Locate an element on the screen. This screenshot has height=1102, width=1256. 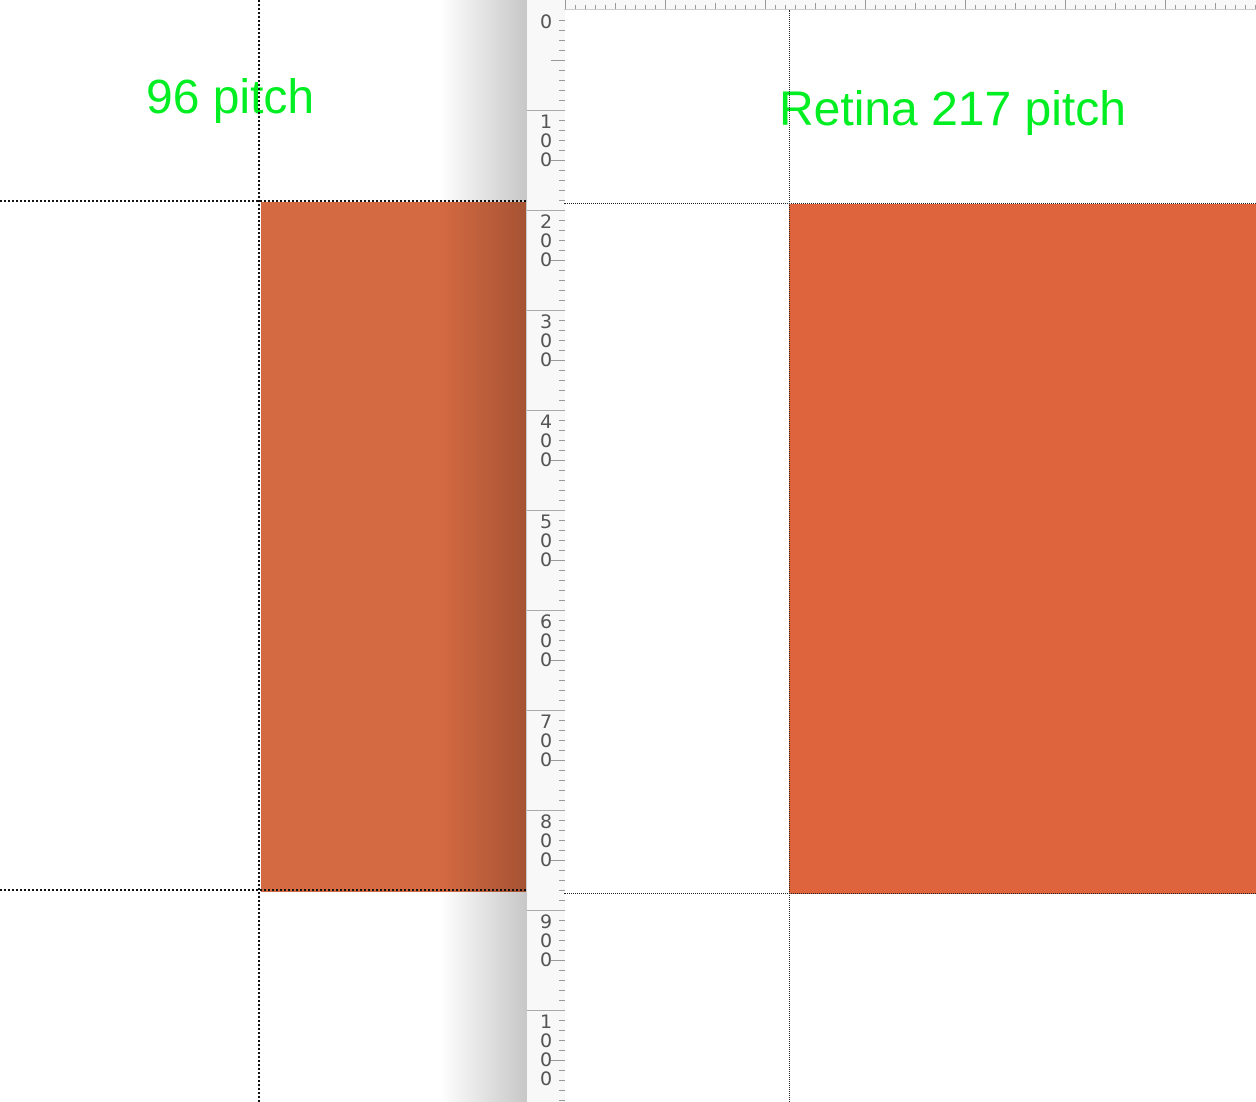
ruler-label: 0 is located at coordinates (546, 22).